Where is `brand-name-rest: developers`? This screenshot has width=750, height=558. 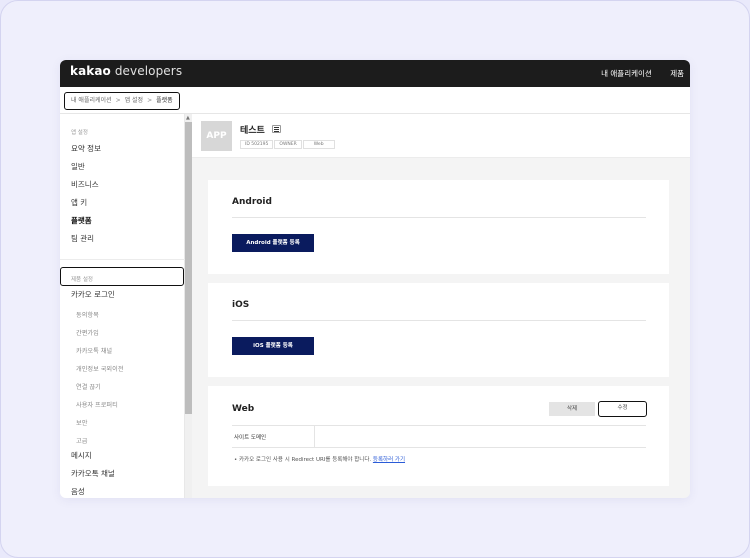
brand-name-rest: developers is located at coordinates (146, 71).